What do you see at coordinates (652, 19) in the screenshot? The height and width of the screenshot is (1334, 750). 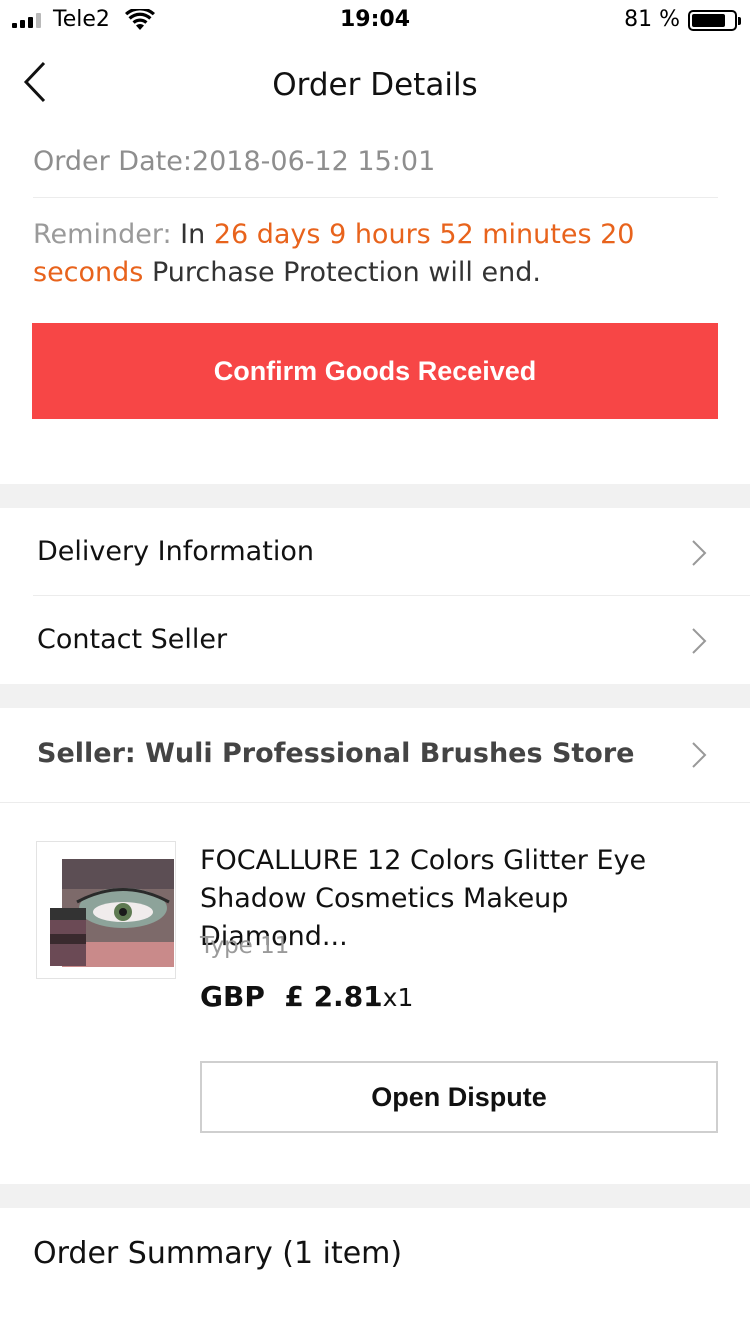 I see `battery-percent: 81 %` at bounding box center [652, 19].